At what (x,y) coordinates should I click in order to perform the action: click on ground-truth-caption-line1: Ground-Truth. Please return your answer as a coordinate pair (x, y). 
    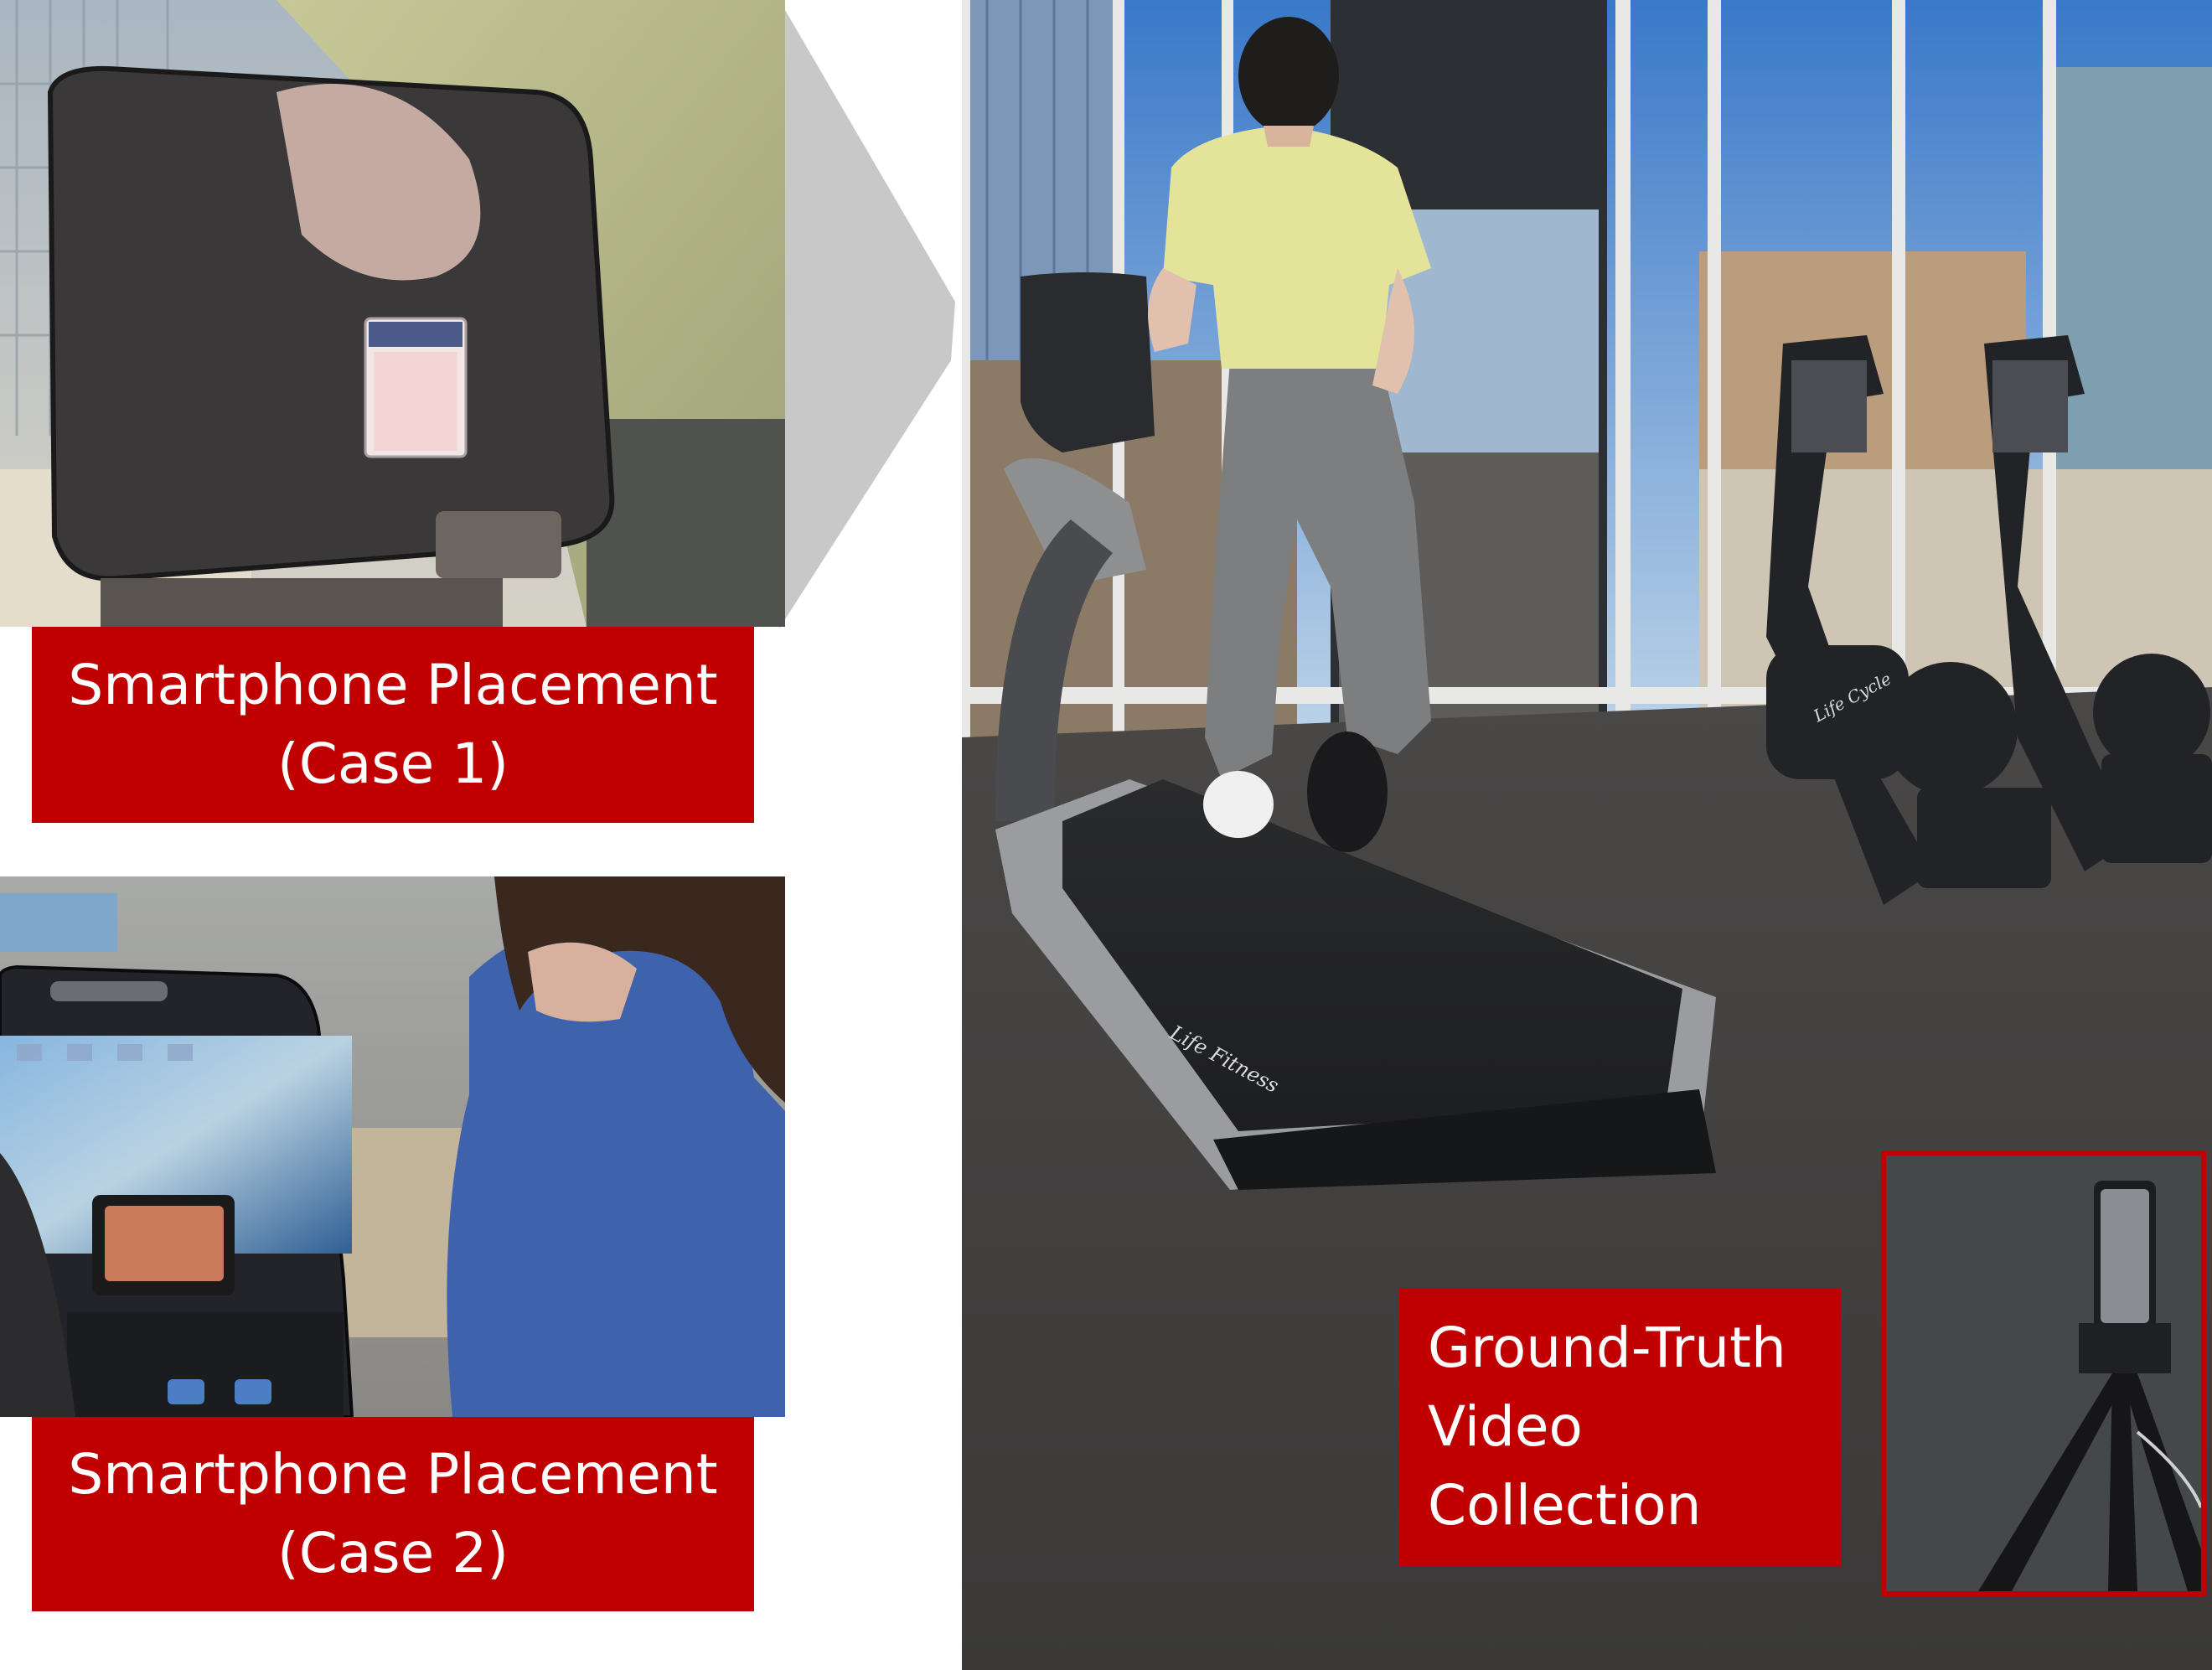
    Looking at the image, I should click on (1607, 1348).